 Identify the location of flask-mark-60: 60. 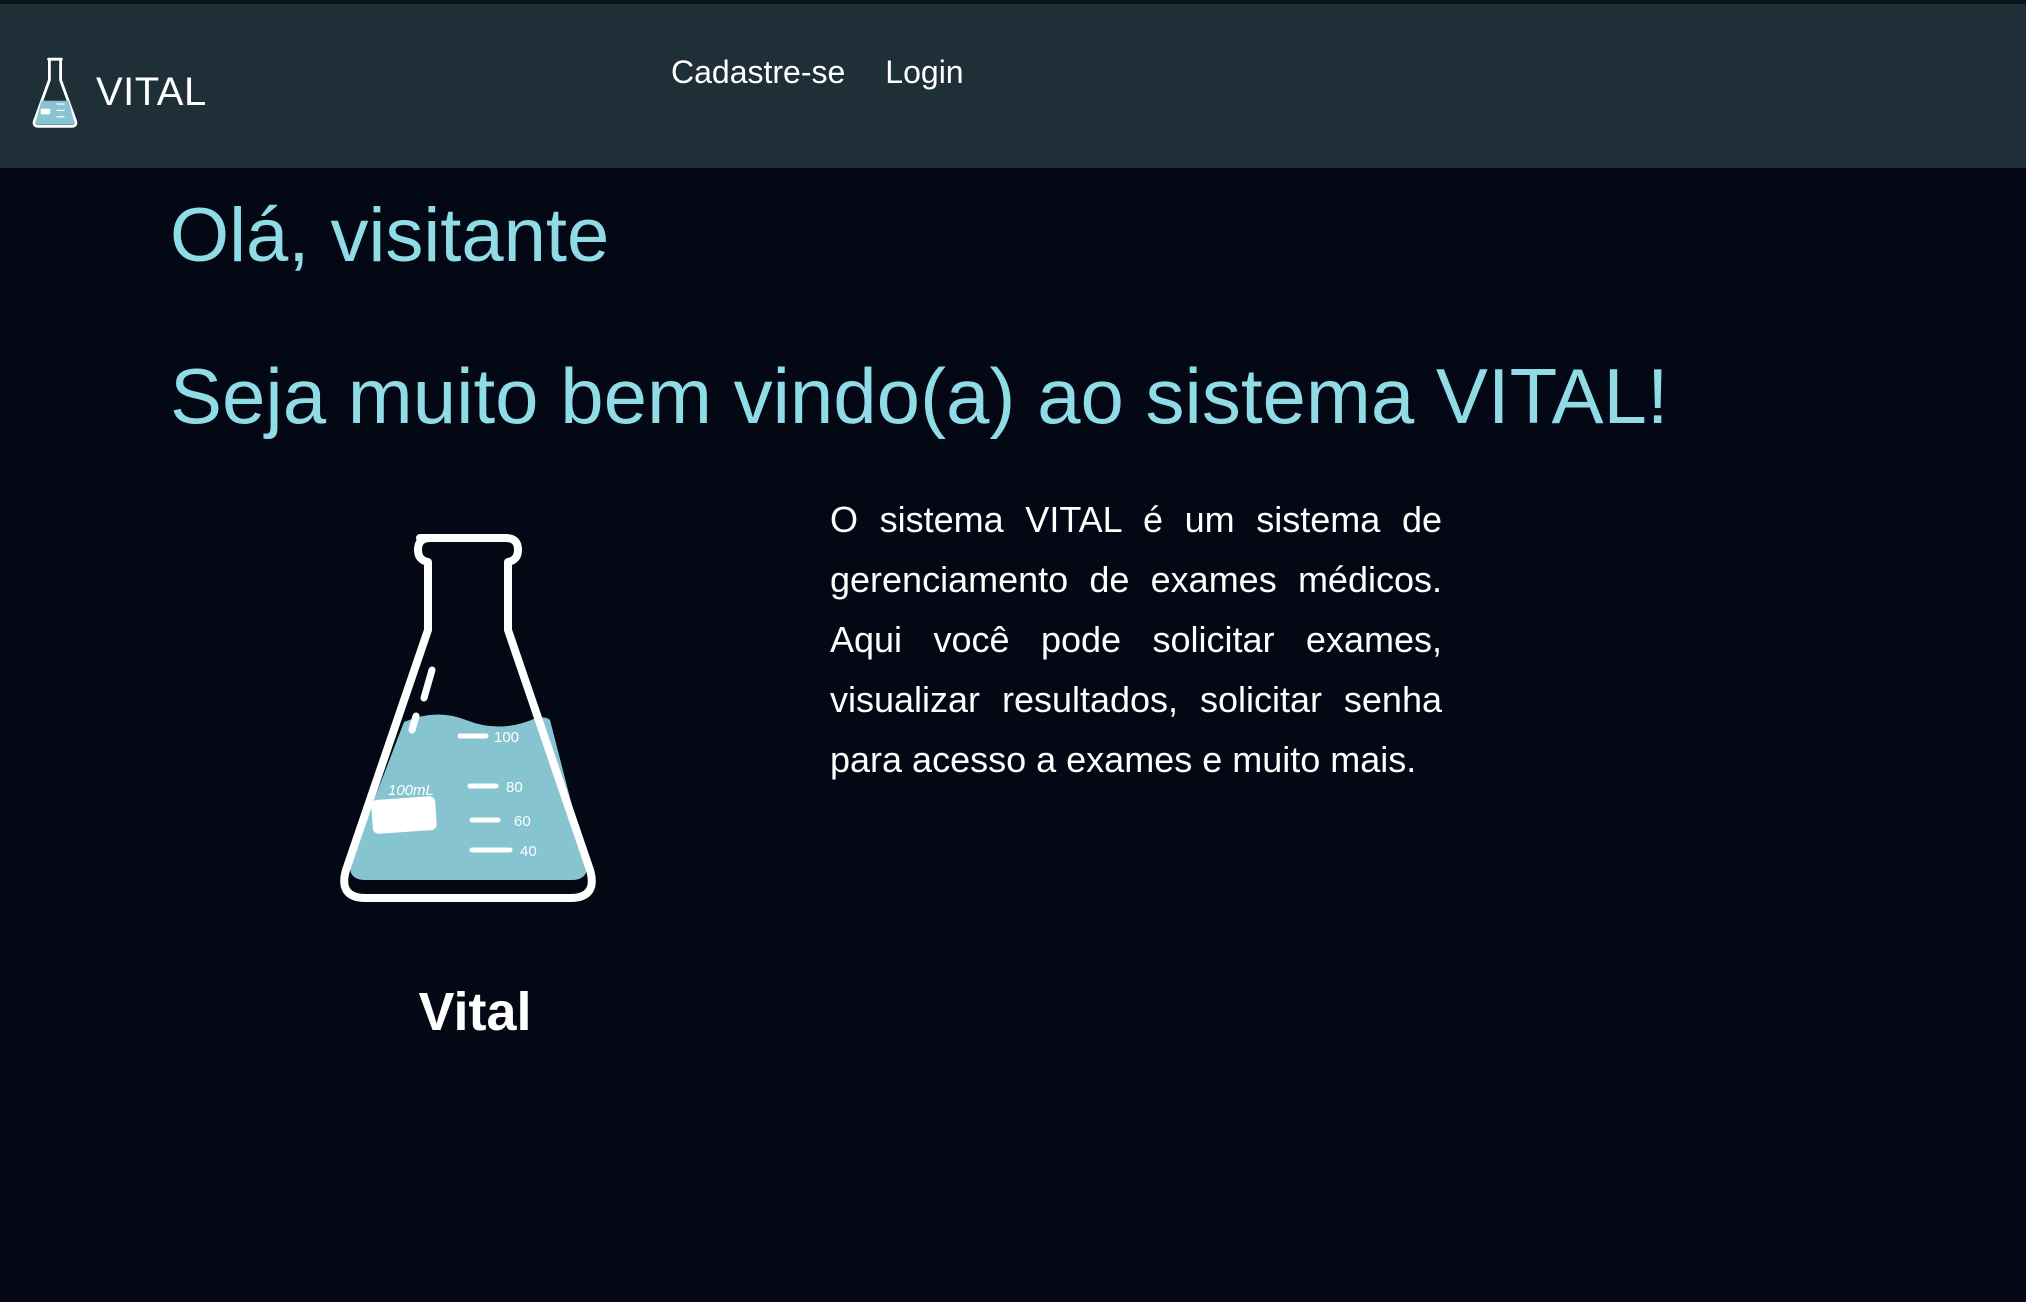
(522, 821).